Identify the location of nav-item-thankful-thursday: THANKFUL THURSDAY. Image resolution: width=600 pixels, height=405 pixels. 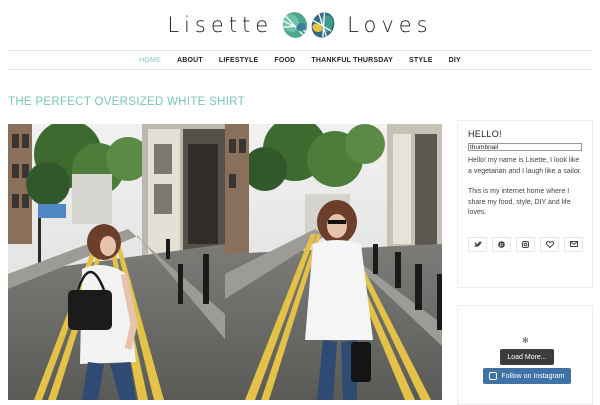
(352, 60).